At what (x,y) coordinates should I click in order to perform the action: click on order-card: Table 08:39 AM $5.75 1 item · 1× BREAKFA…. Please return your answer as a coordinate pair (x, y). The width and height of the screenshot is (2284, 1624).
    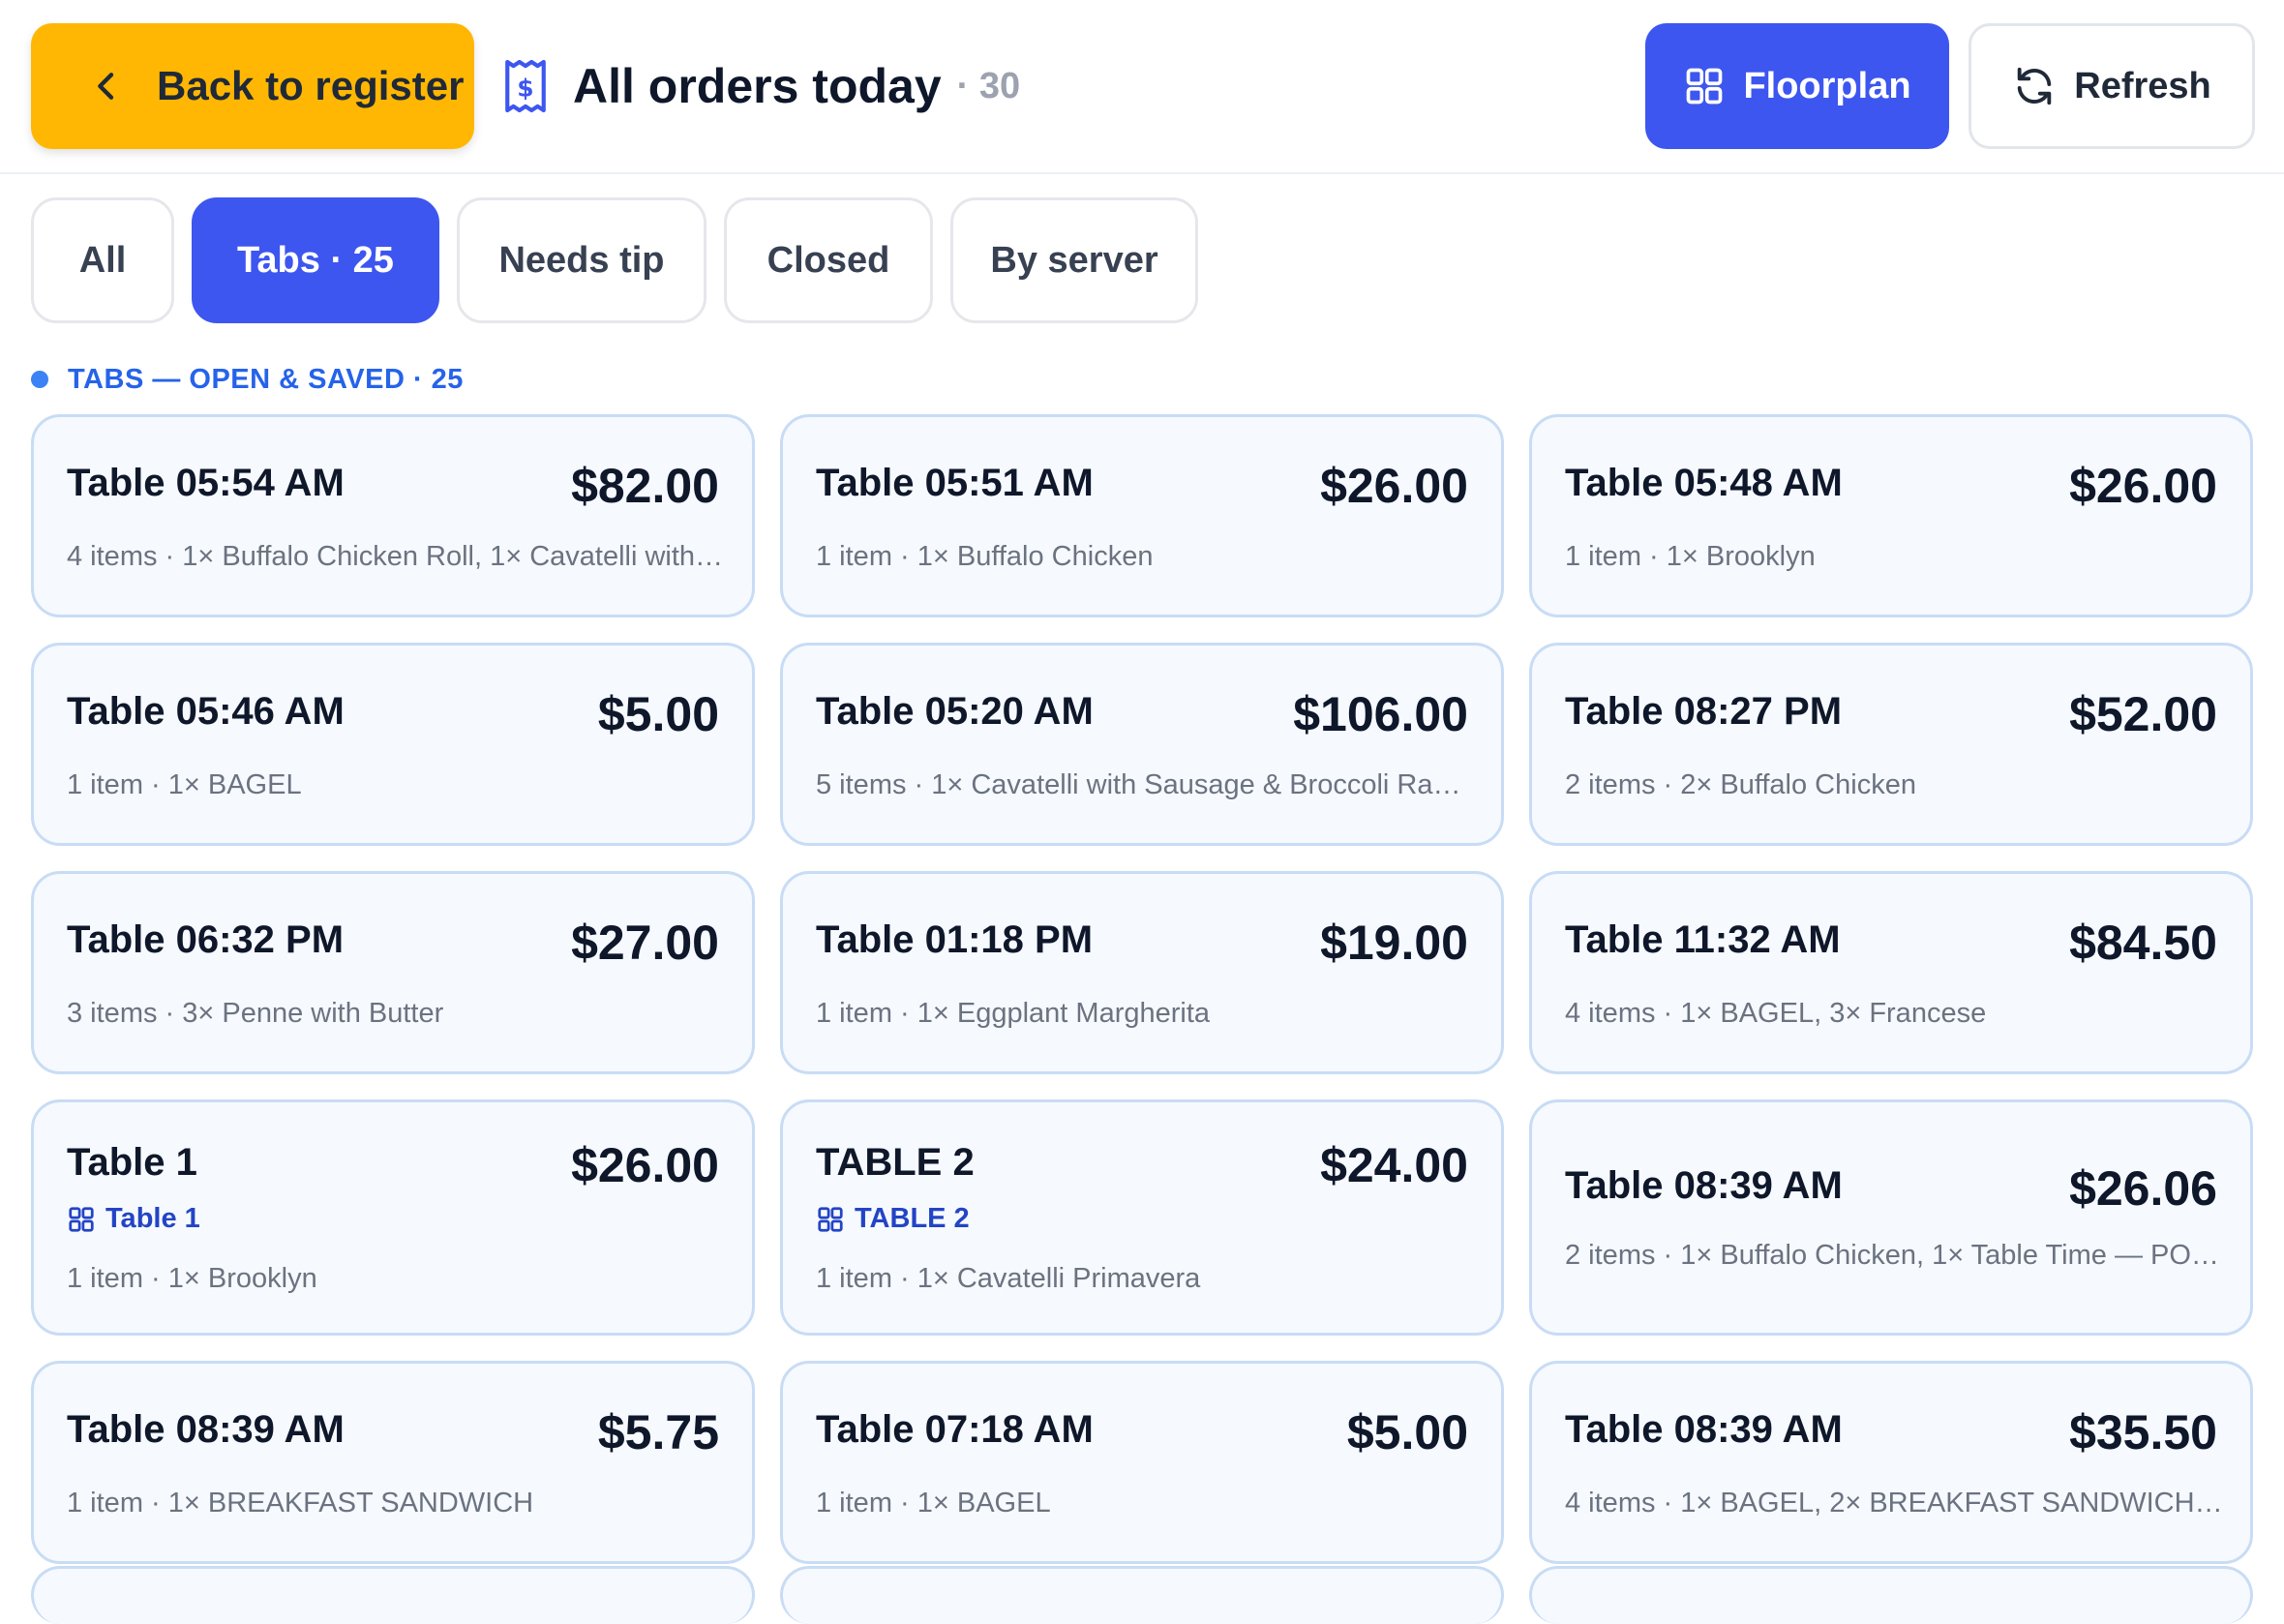
    Looking at the image, I should click on (393, 1463).